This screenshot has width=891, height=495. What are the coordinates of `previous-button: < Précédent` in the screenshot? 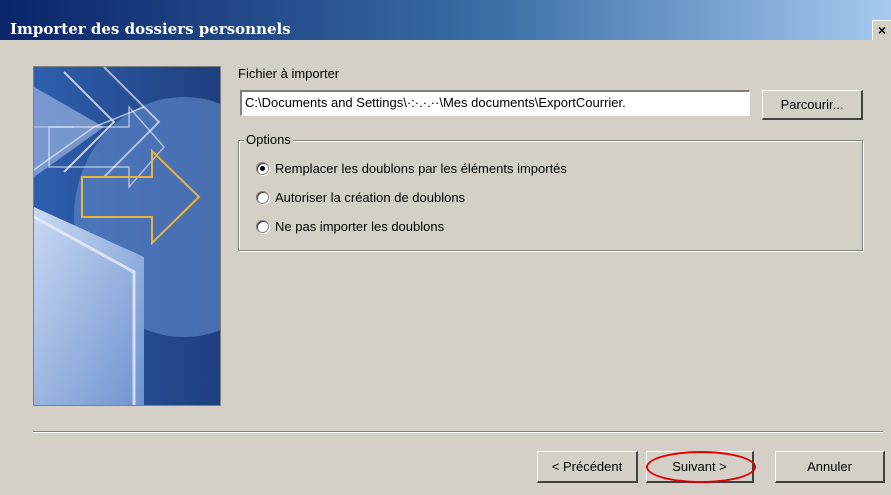 It's located at (587, 467).